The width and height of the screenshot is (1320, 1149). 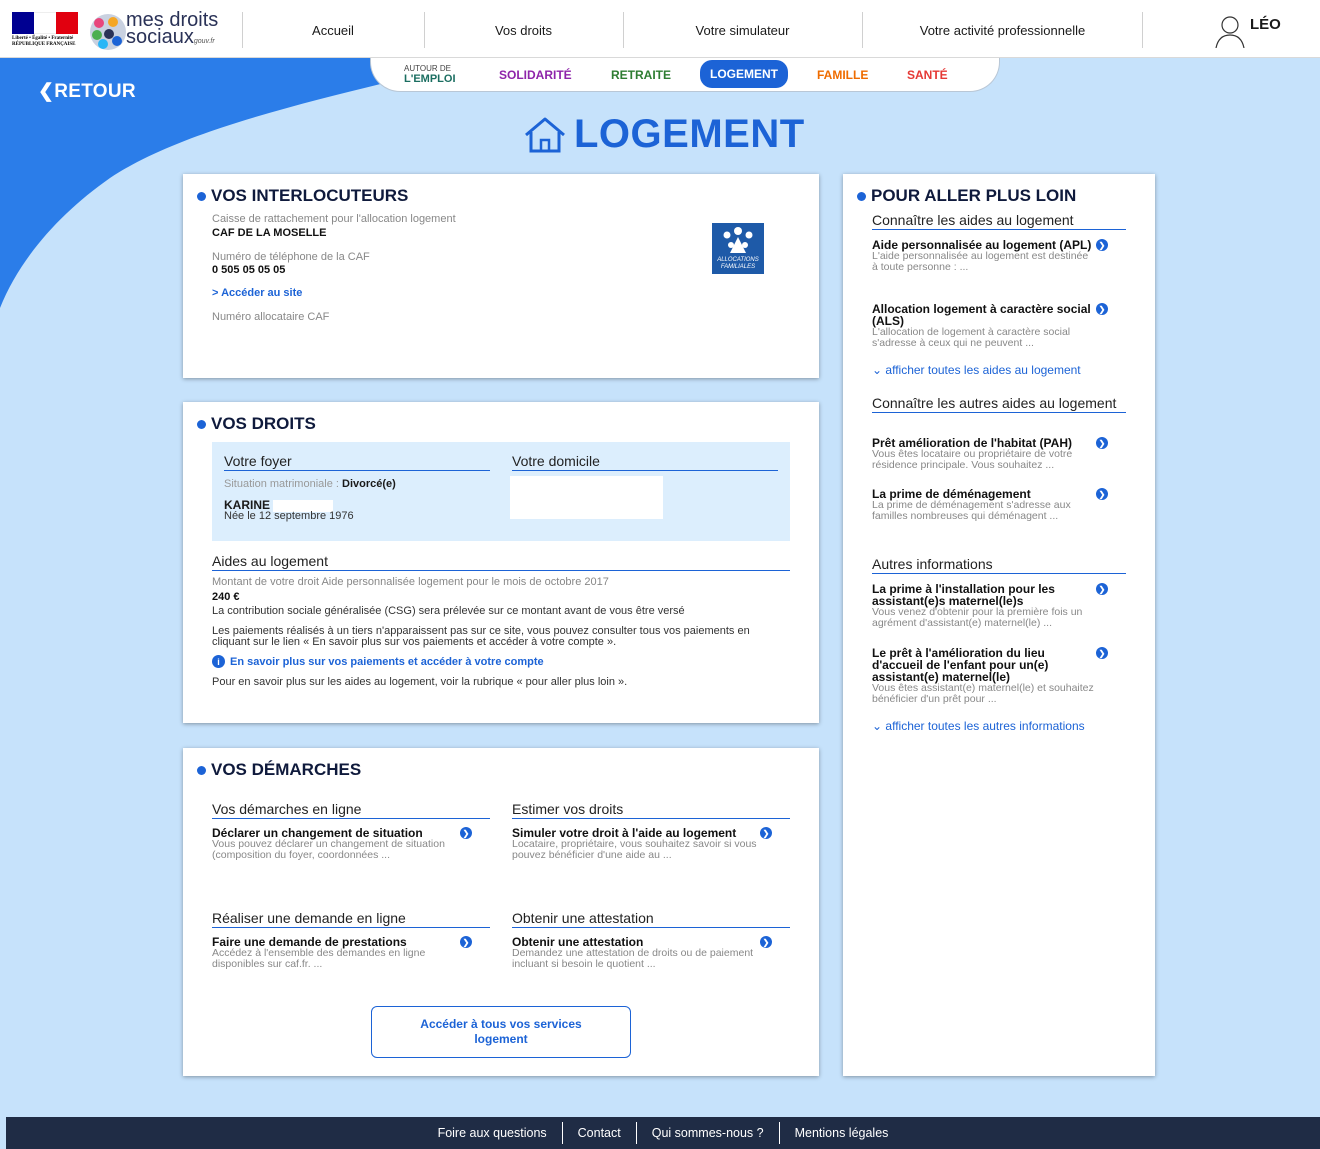 I want to click on footer-link-faq: Foire aux questions, so click(x=493, y=1133).